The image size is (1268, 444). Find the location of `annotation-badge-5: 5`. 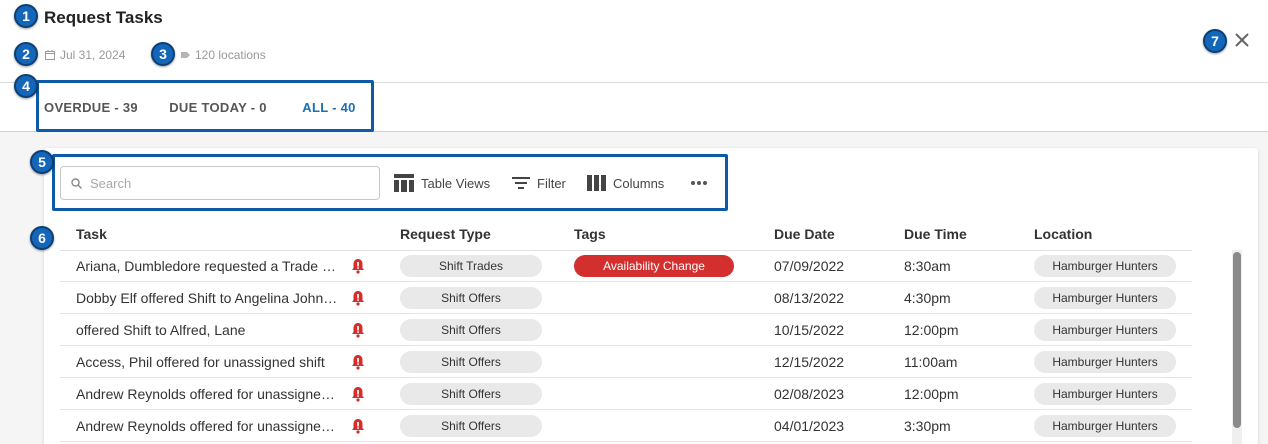

annotation-badge-5: 5 is located at coordinates (42, 162).